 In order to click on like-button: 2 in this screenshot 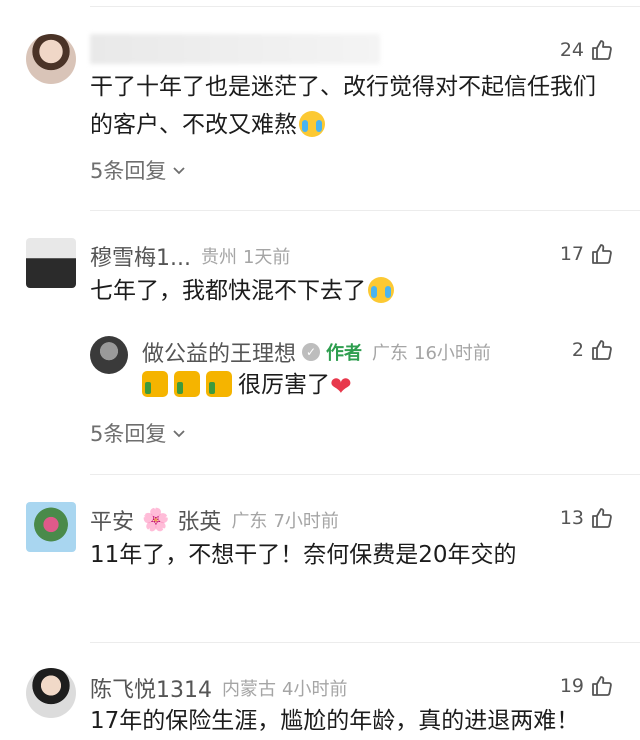, I will do `click(593, 350)`.